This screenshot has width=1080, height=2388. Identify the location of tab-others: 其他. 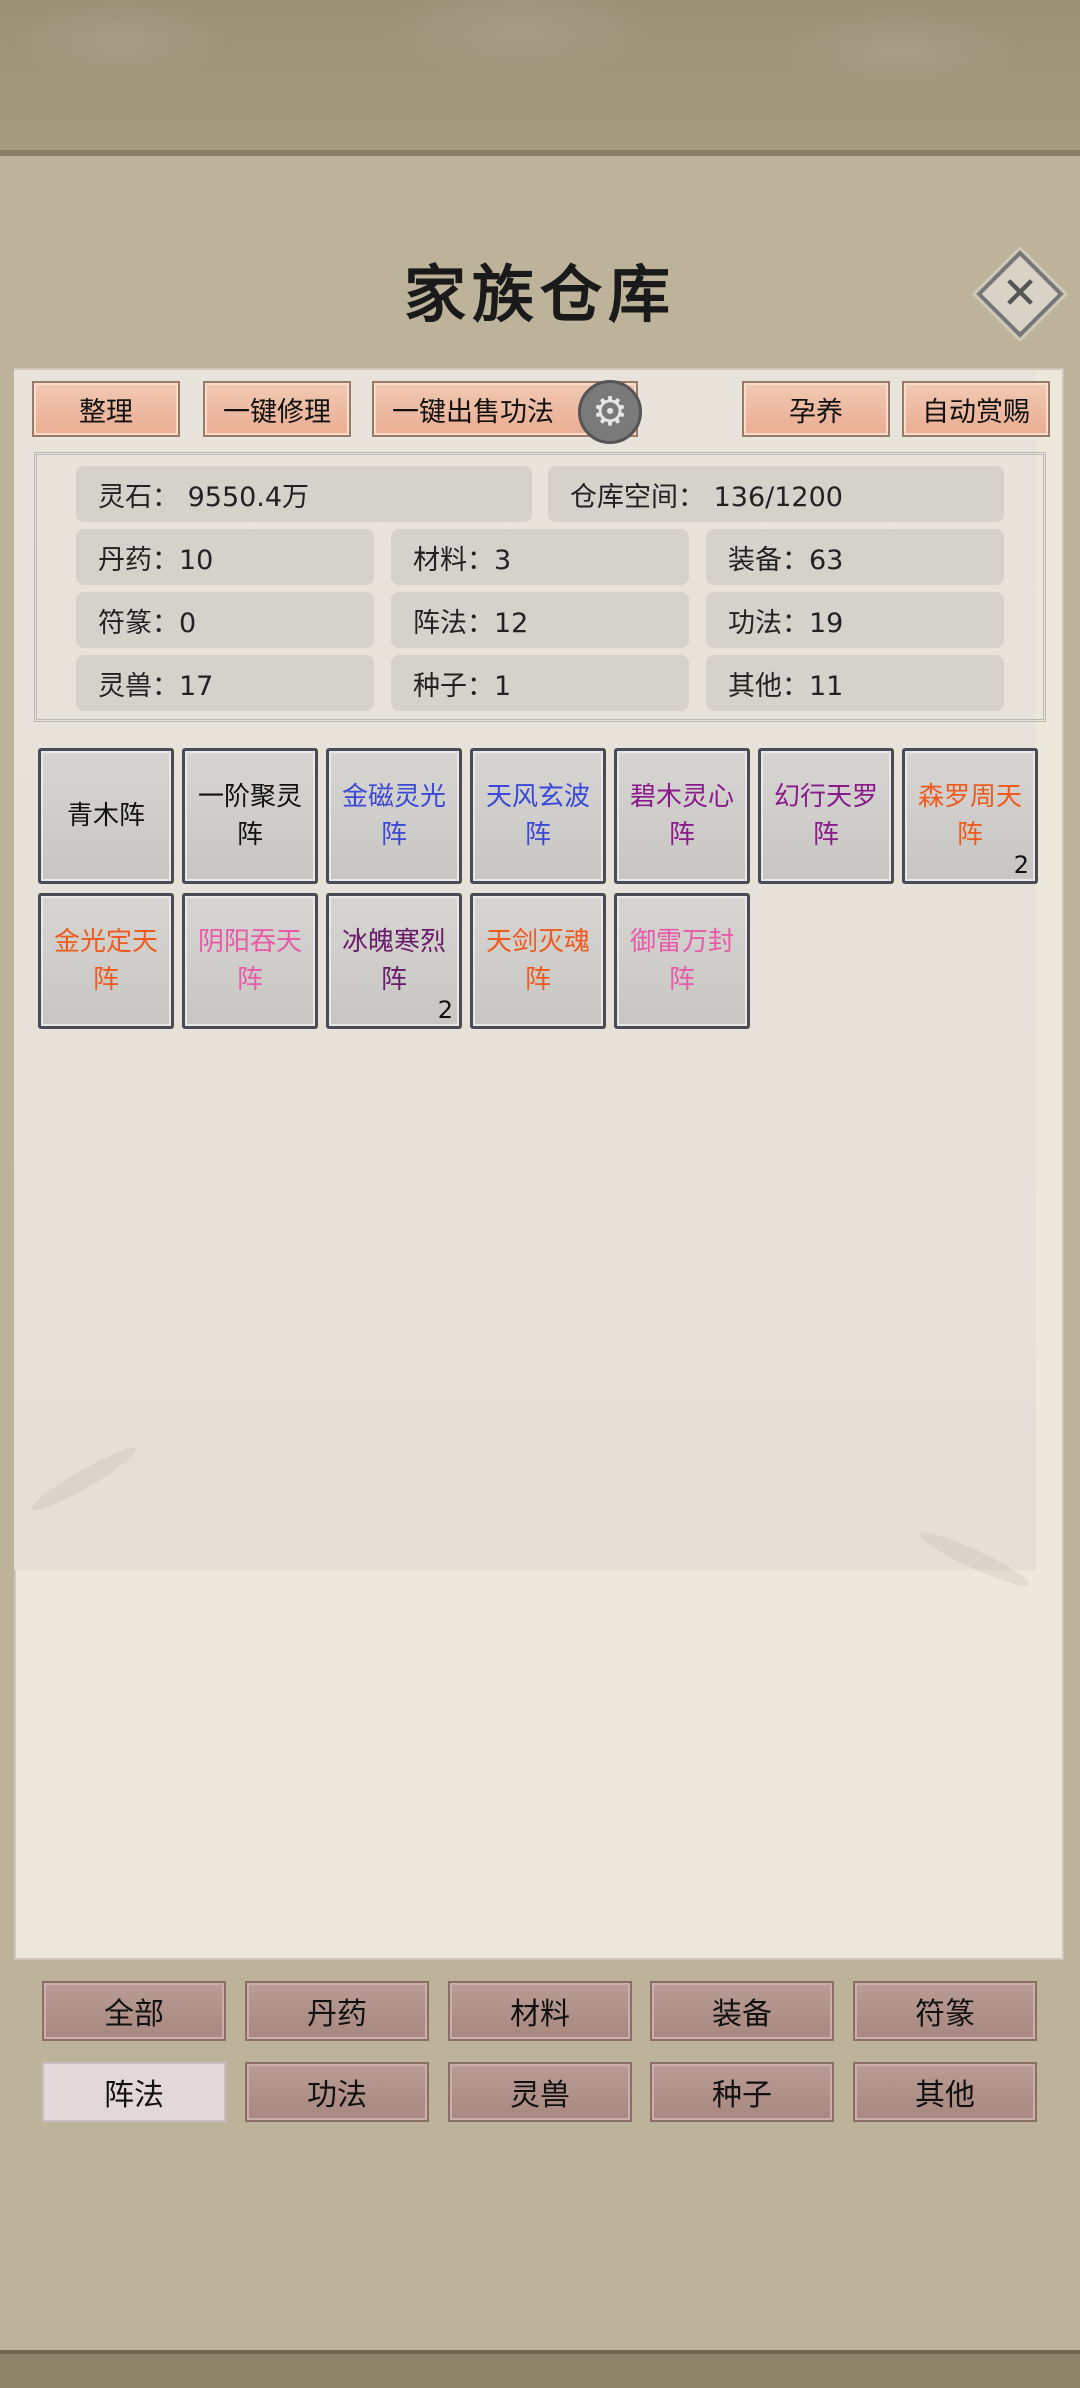
(945, 2092).